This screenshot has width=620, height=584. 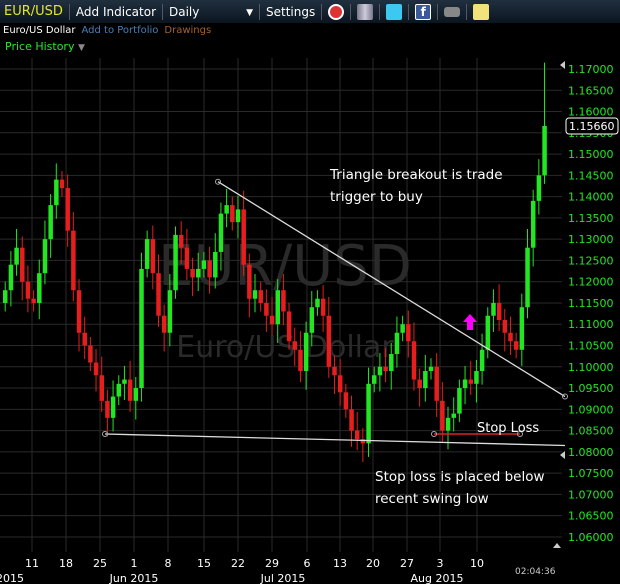 I want to click on annotation-line: Stop loss is placed below, so click(x=460, y=477).